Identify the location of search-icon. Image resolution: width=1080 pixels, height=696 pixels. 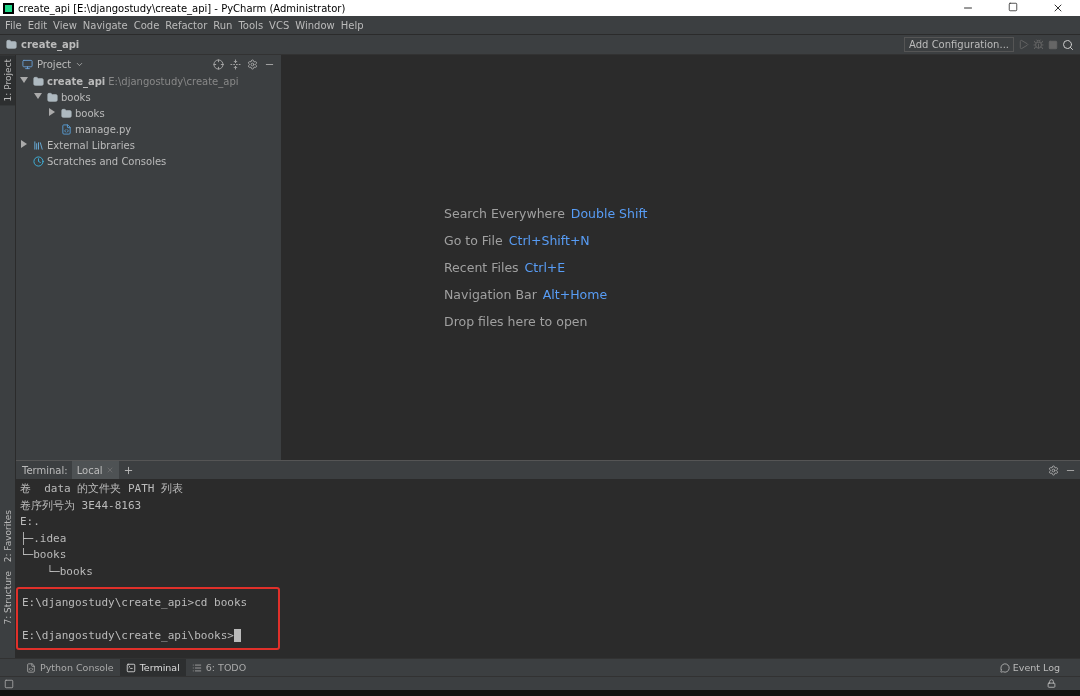
(1068, 44).